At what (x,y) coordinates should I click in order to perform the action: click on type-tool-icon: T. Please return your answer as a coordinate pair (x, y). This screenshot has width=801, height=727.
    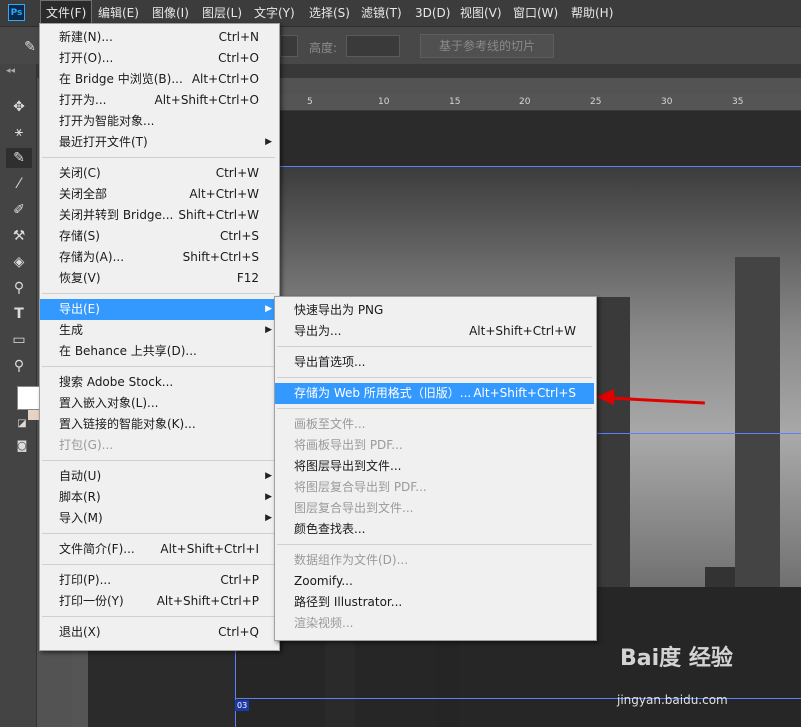
    Looking at the image, I should click on (19, 314).